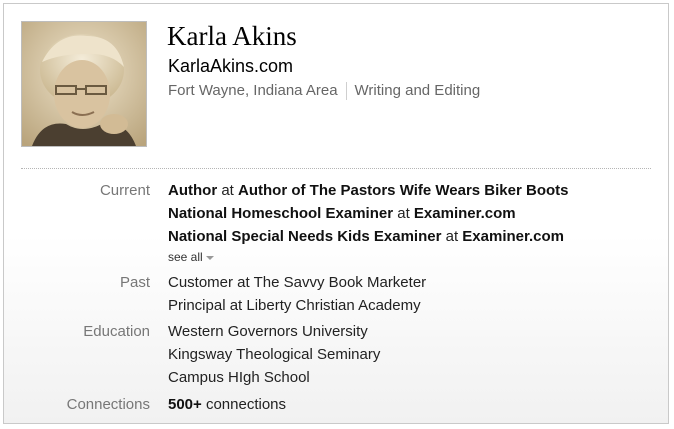 This screenshot has height=429, width=674. I want to click on current-at-3: at, so click(452, 236).